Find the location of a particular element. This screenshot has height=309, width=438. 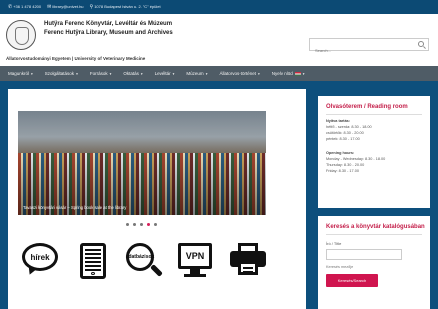

phone-contact: ✆+36 1 478 4200 is located at coordinates (24, 7).